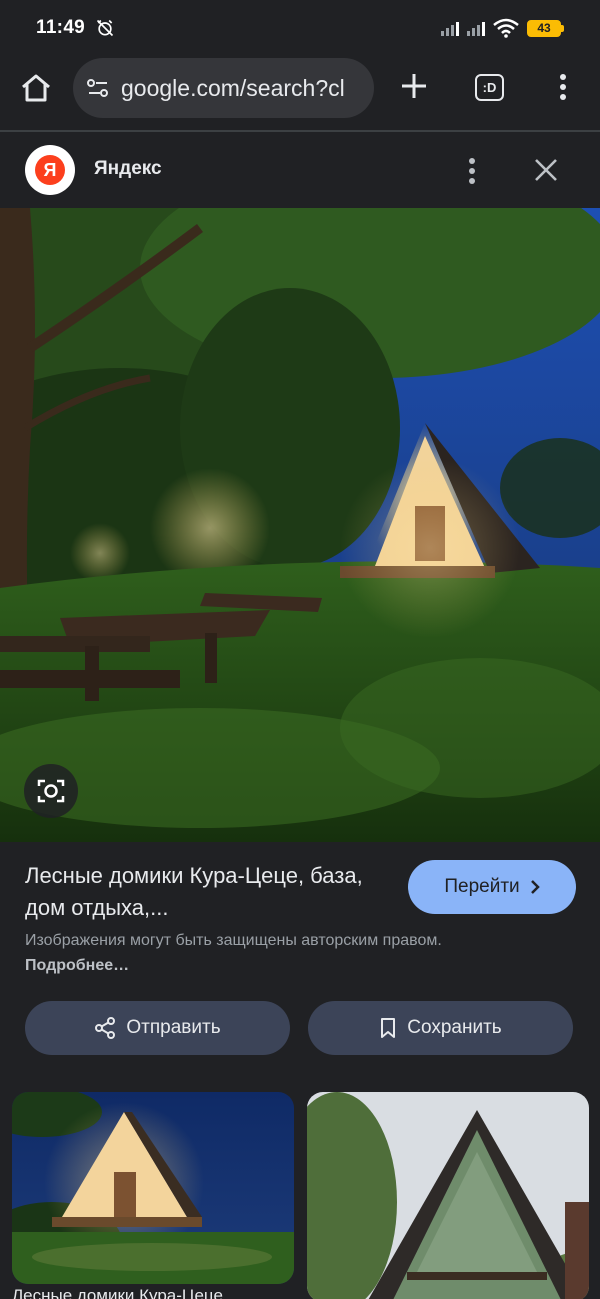 The height and width of the screenshot is (1299, 600). I want to click on image-source-header: Я Яндекс, so click(300, 170).